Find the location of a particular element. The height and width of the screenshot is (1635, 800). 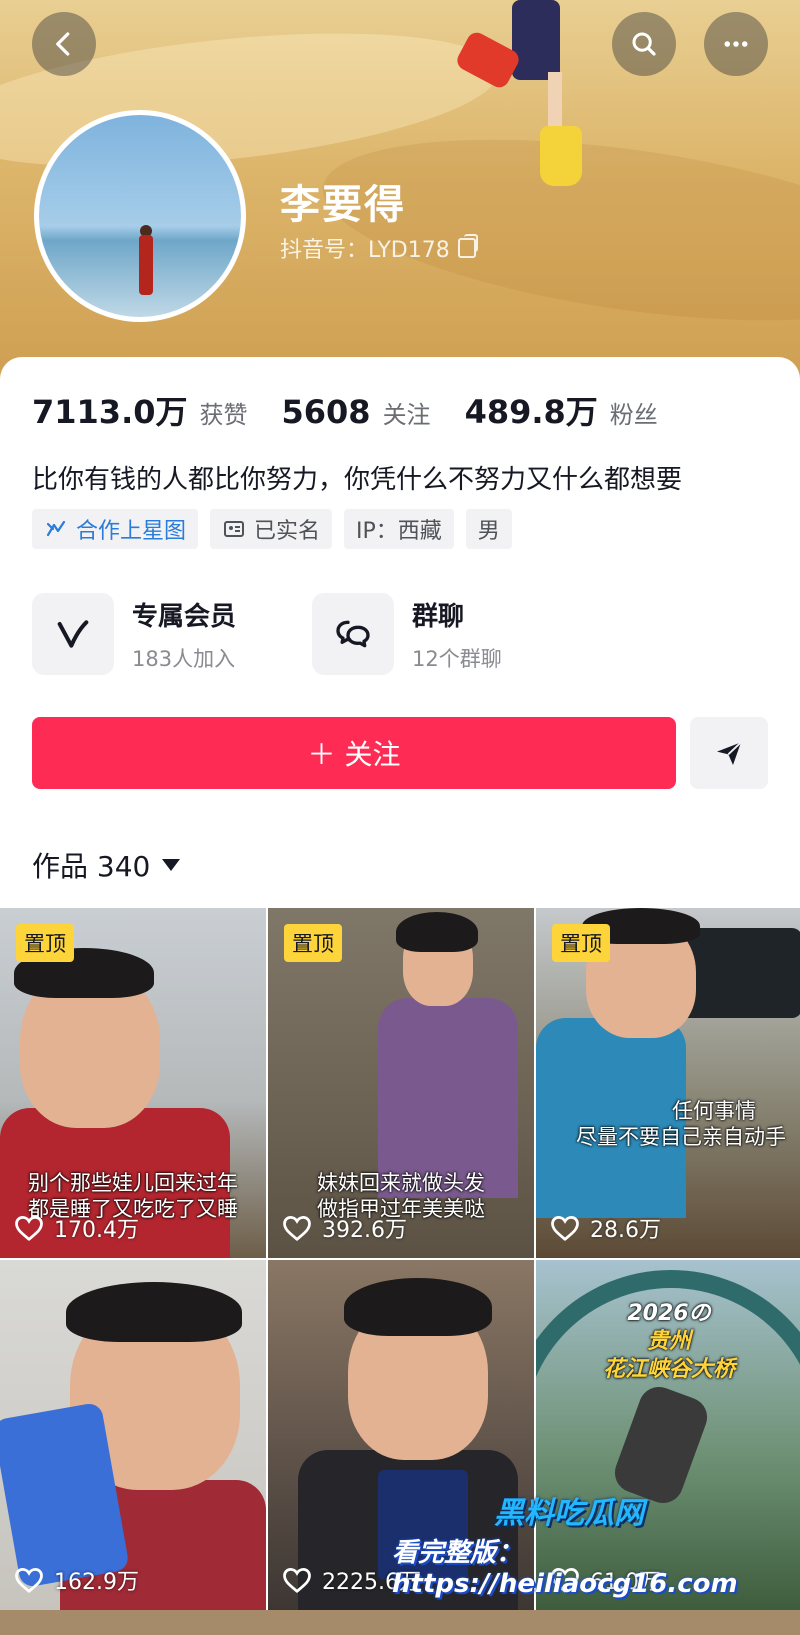

banner-figure is located at coordinates (531, 100).